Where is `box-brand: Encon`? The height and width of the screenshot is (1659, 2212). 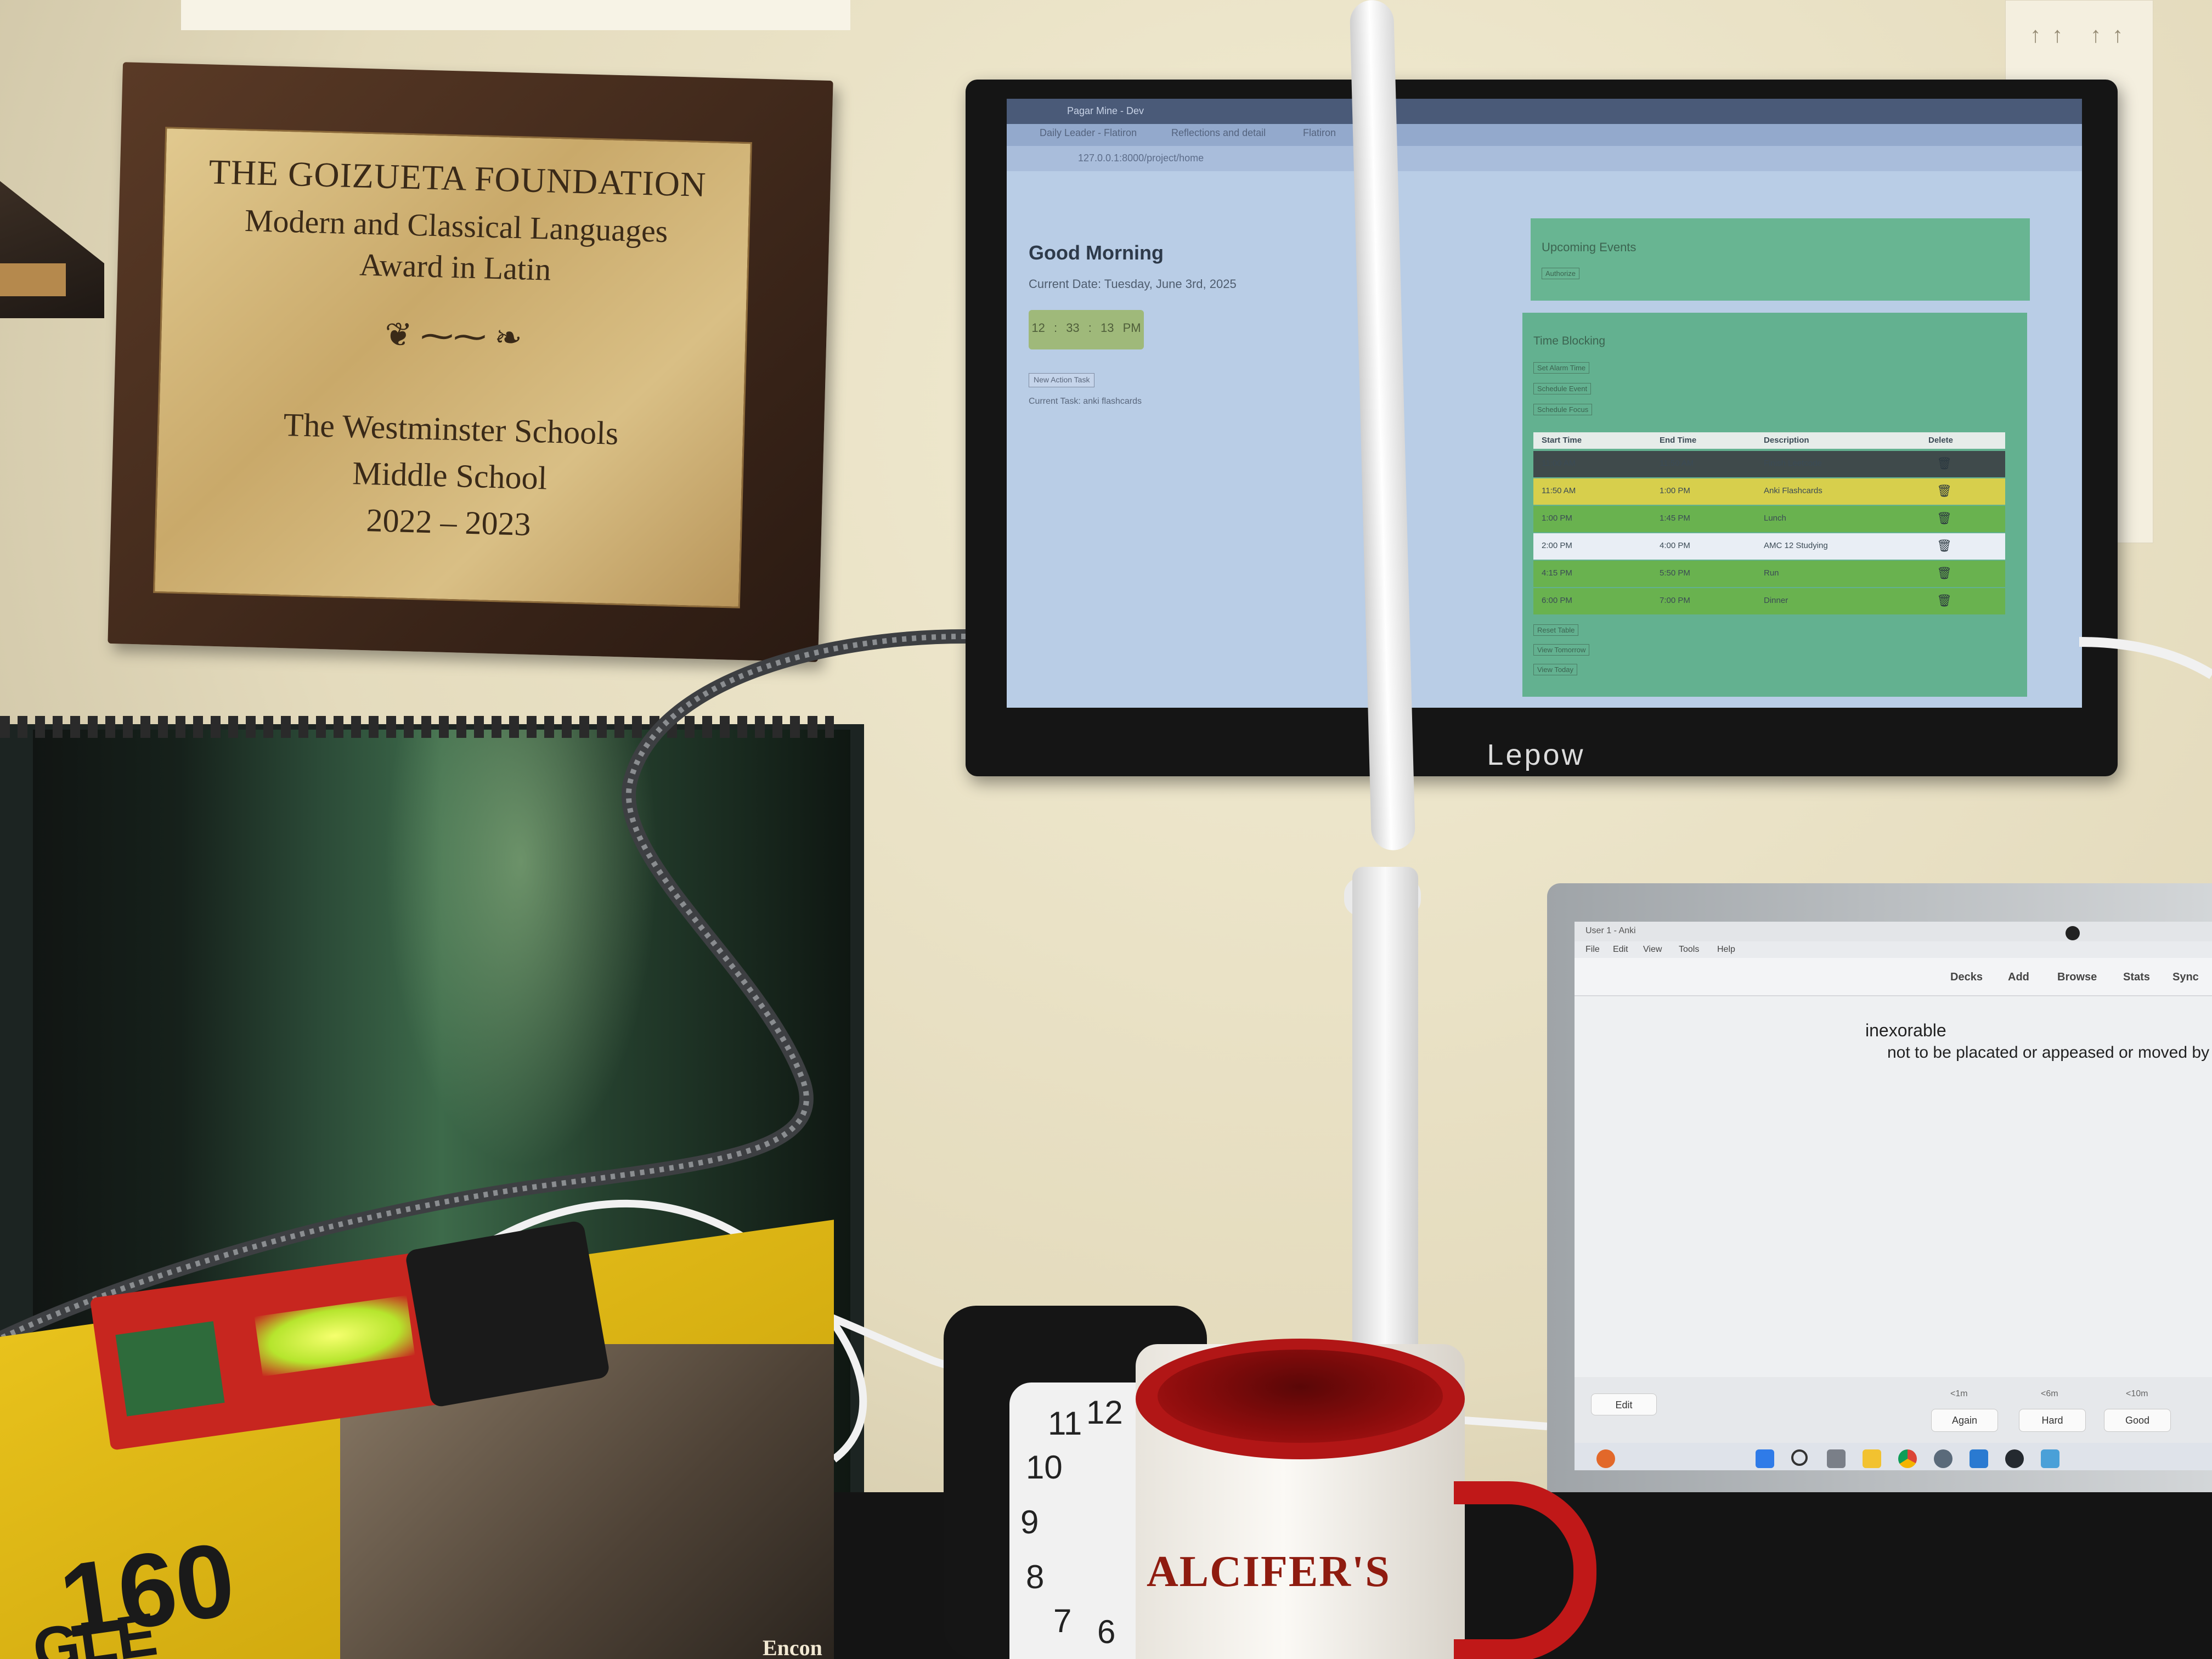
box-brand: Encon is located at coordinates (792, 1647).